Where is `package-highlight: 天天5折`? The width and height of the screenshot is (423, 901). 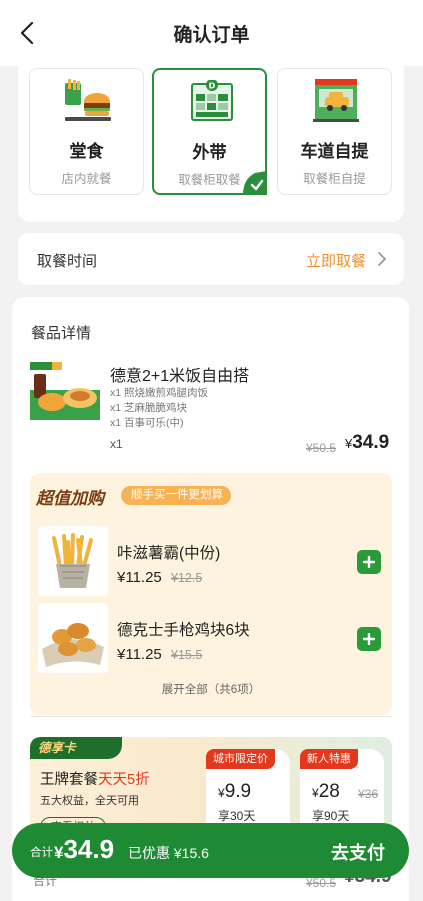
package-highlight: 天天5折 is located at coordinates (124, 780).